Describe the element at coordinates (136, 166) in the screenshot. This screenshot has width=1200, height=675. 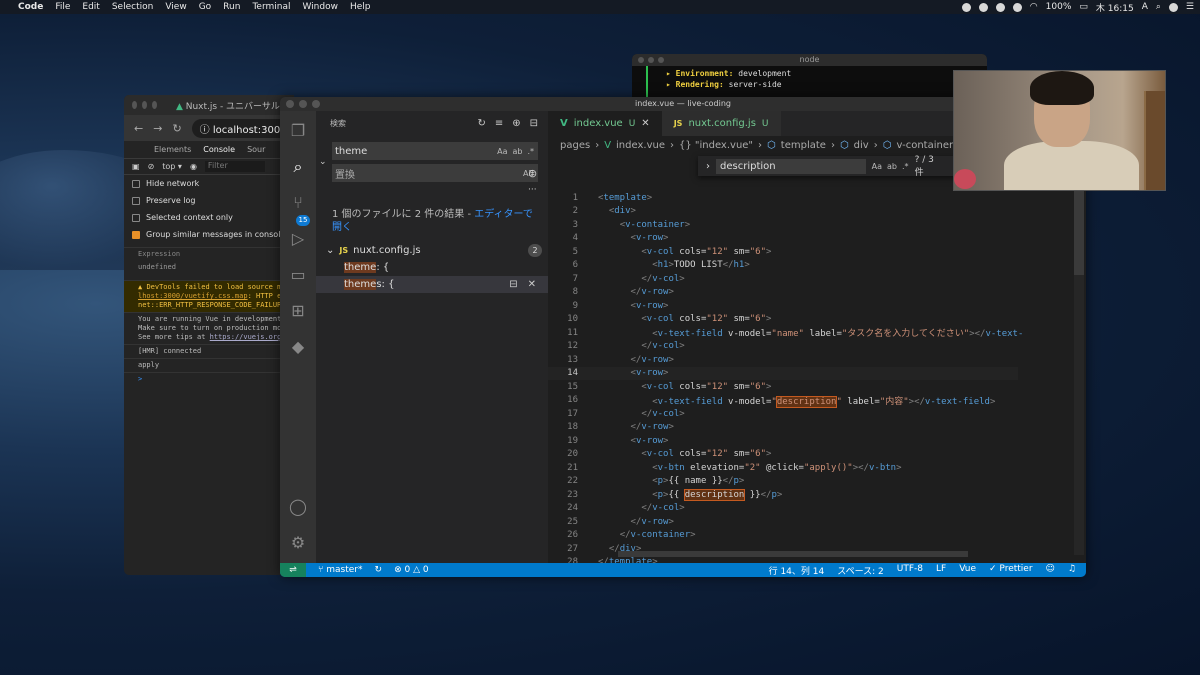
I see `sidebar-toggle-icon: ▣` at that location.